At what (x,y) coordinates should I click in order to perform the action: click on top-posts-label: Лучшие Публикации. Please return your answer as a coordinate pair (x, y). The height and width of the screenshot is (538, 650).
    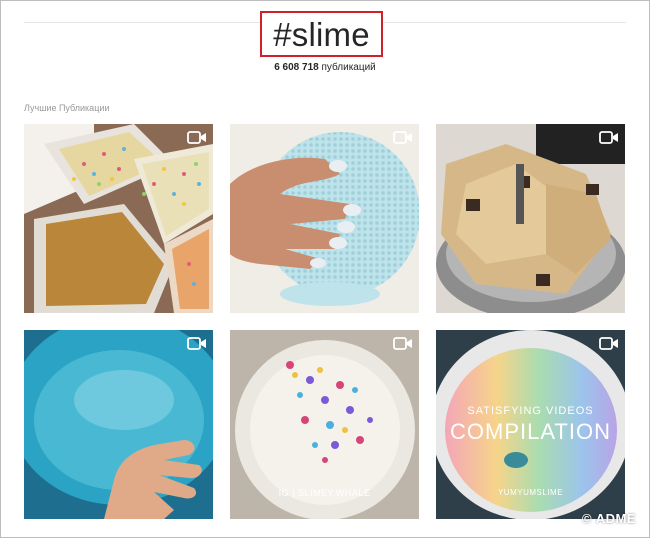
    Looking at the image, I should click on (67, 108).